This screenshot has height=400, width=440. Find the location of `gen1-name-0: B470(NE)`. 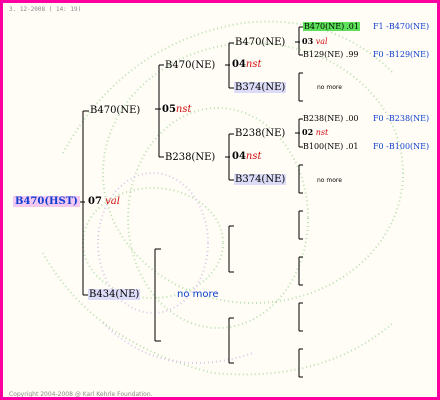

gen1-name-0: B470(NE) is located at coordinates (115, 110).